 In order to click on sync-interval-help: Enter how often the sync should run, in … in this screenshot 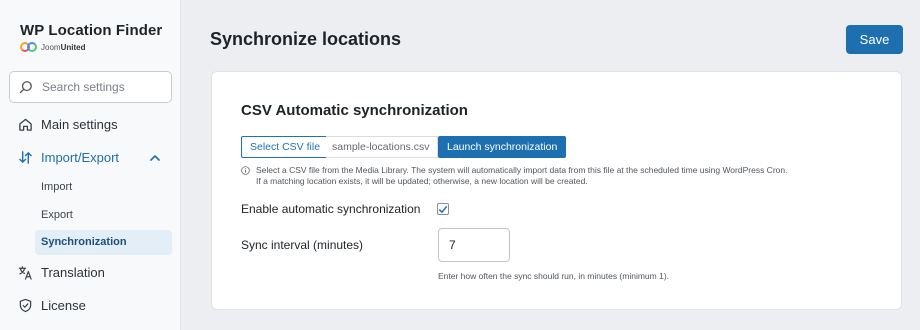, I will do `click(554, 276)`.